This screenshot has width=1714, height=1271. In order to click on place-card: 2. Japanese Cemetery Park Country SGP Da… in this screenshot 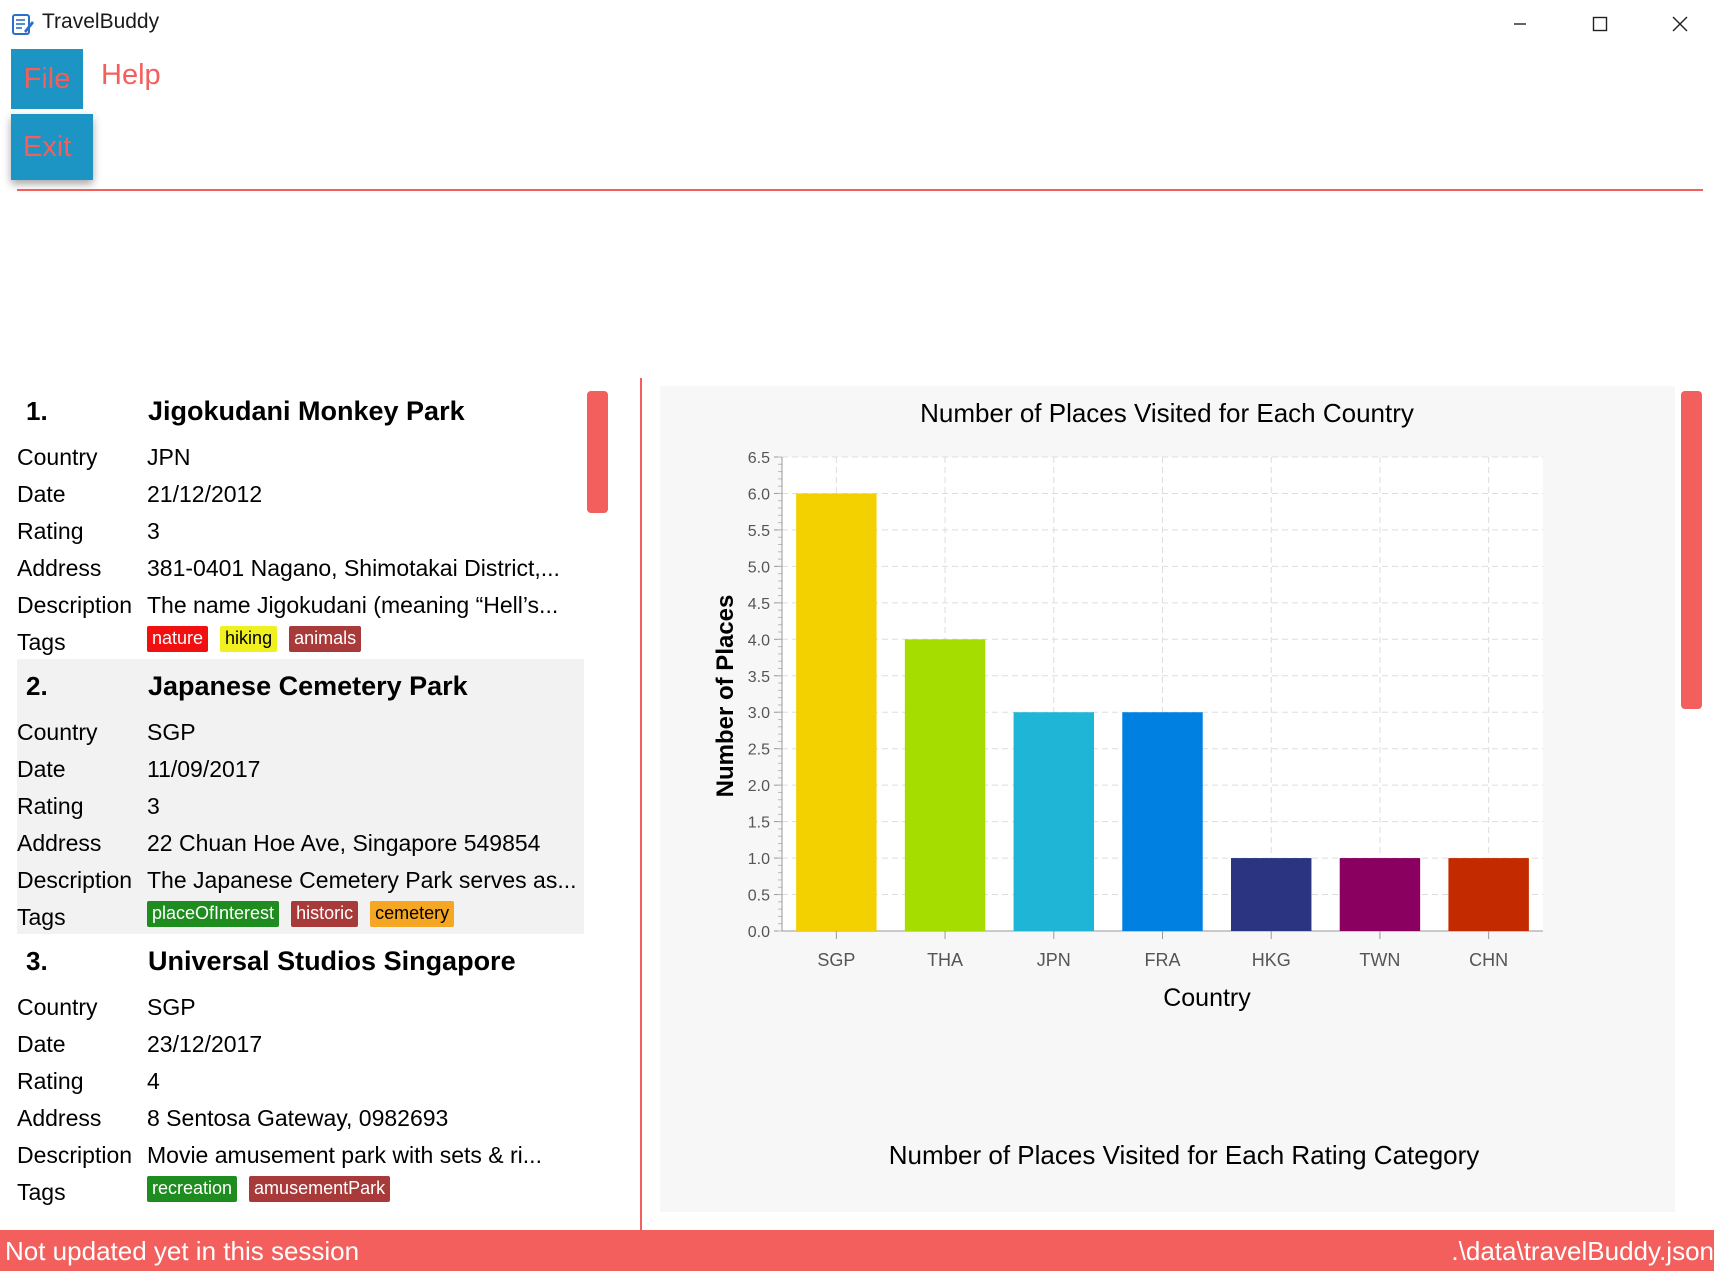, I will do `click(300, 796)`.